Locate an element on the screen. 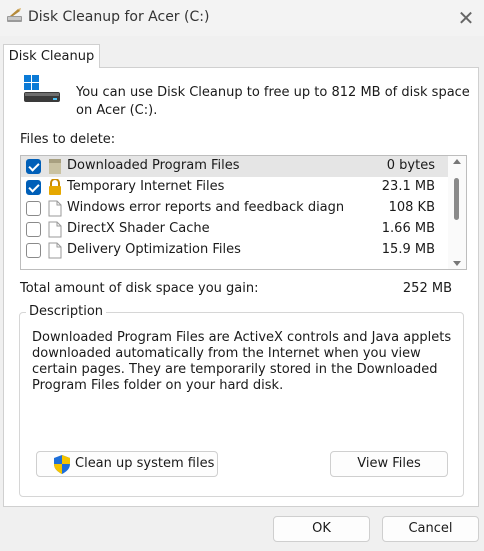 The image size is (484, 551). scrollbar is located at coordinates (457, 212).